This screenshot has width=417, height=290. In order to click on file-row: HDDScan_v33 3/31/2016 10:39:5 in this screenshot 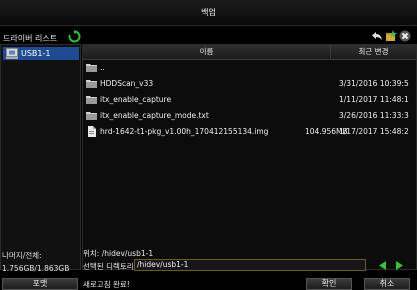, I will do `click(249, 84)`.